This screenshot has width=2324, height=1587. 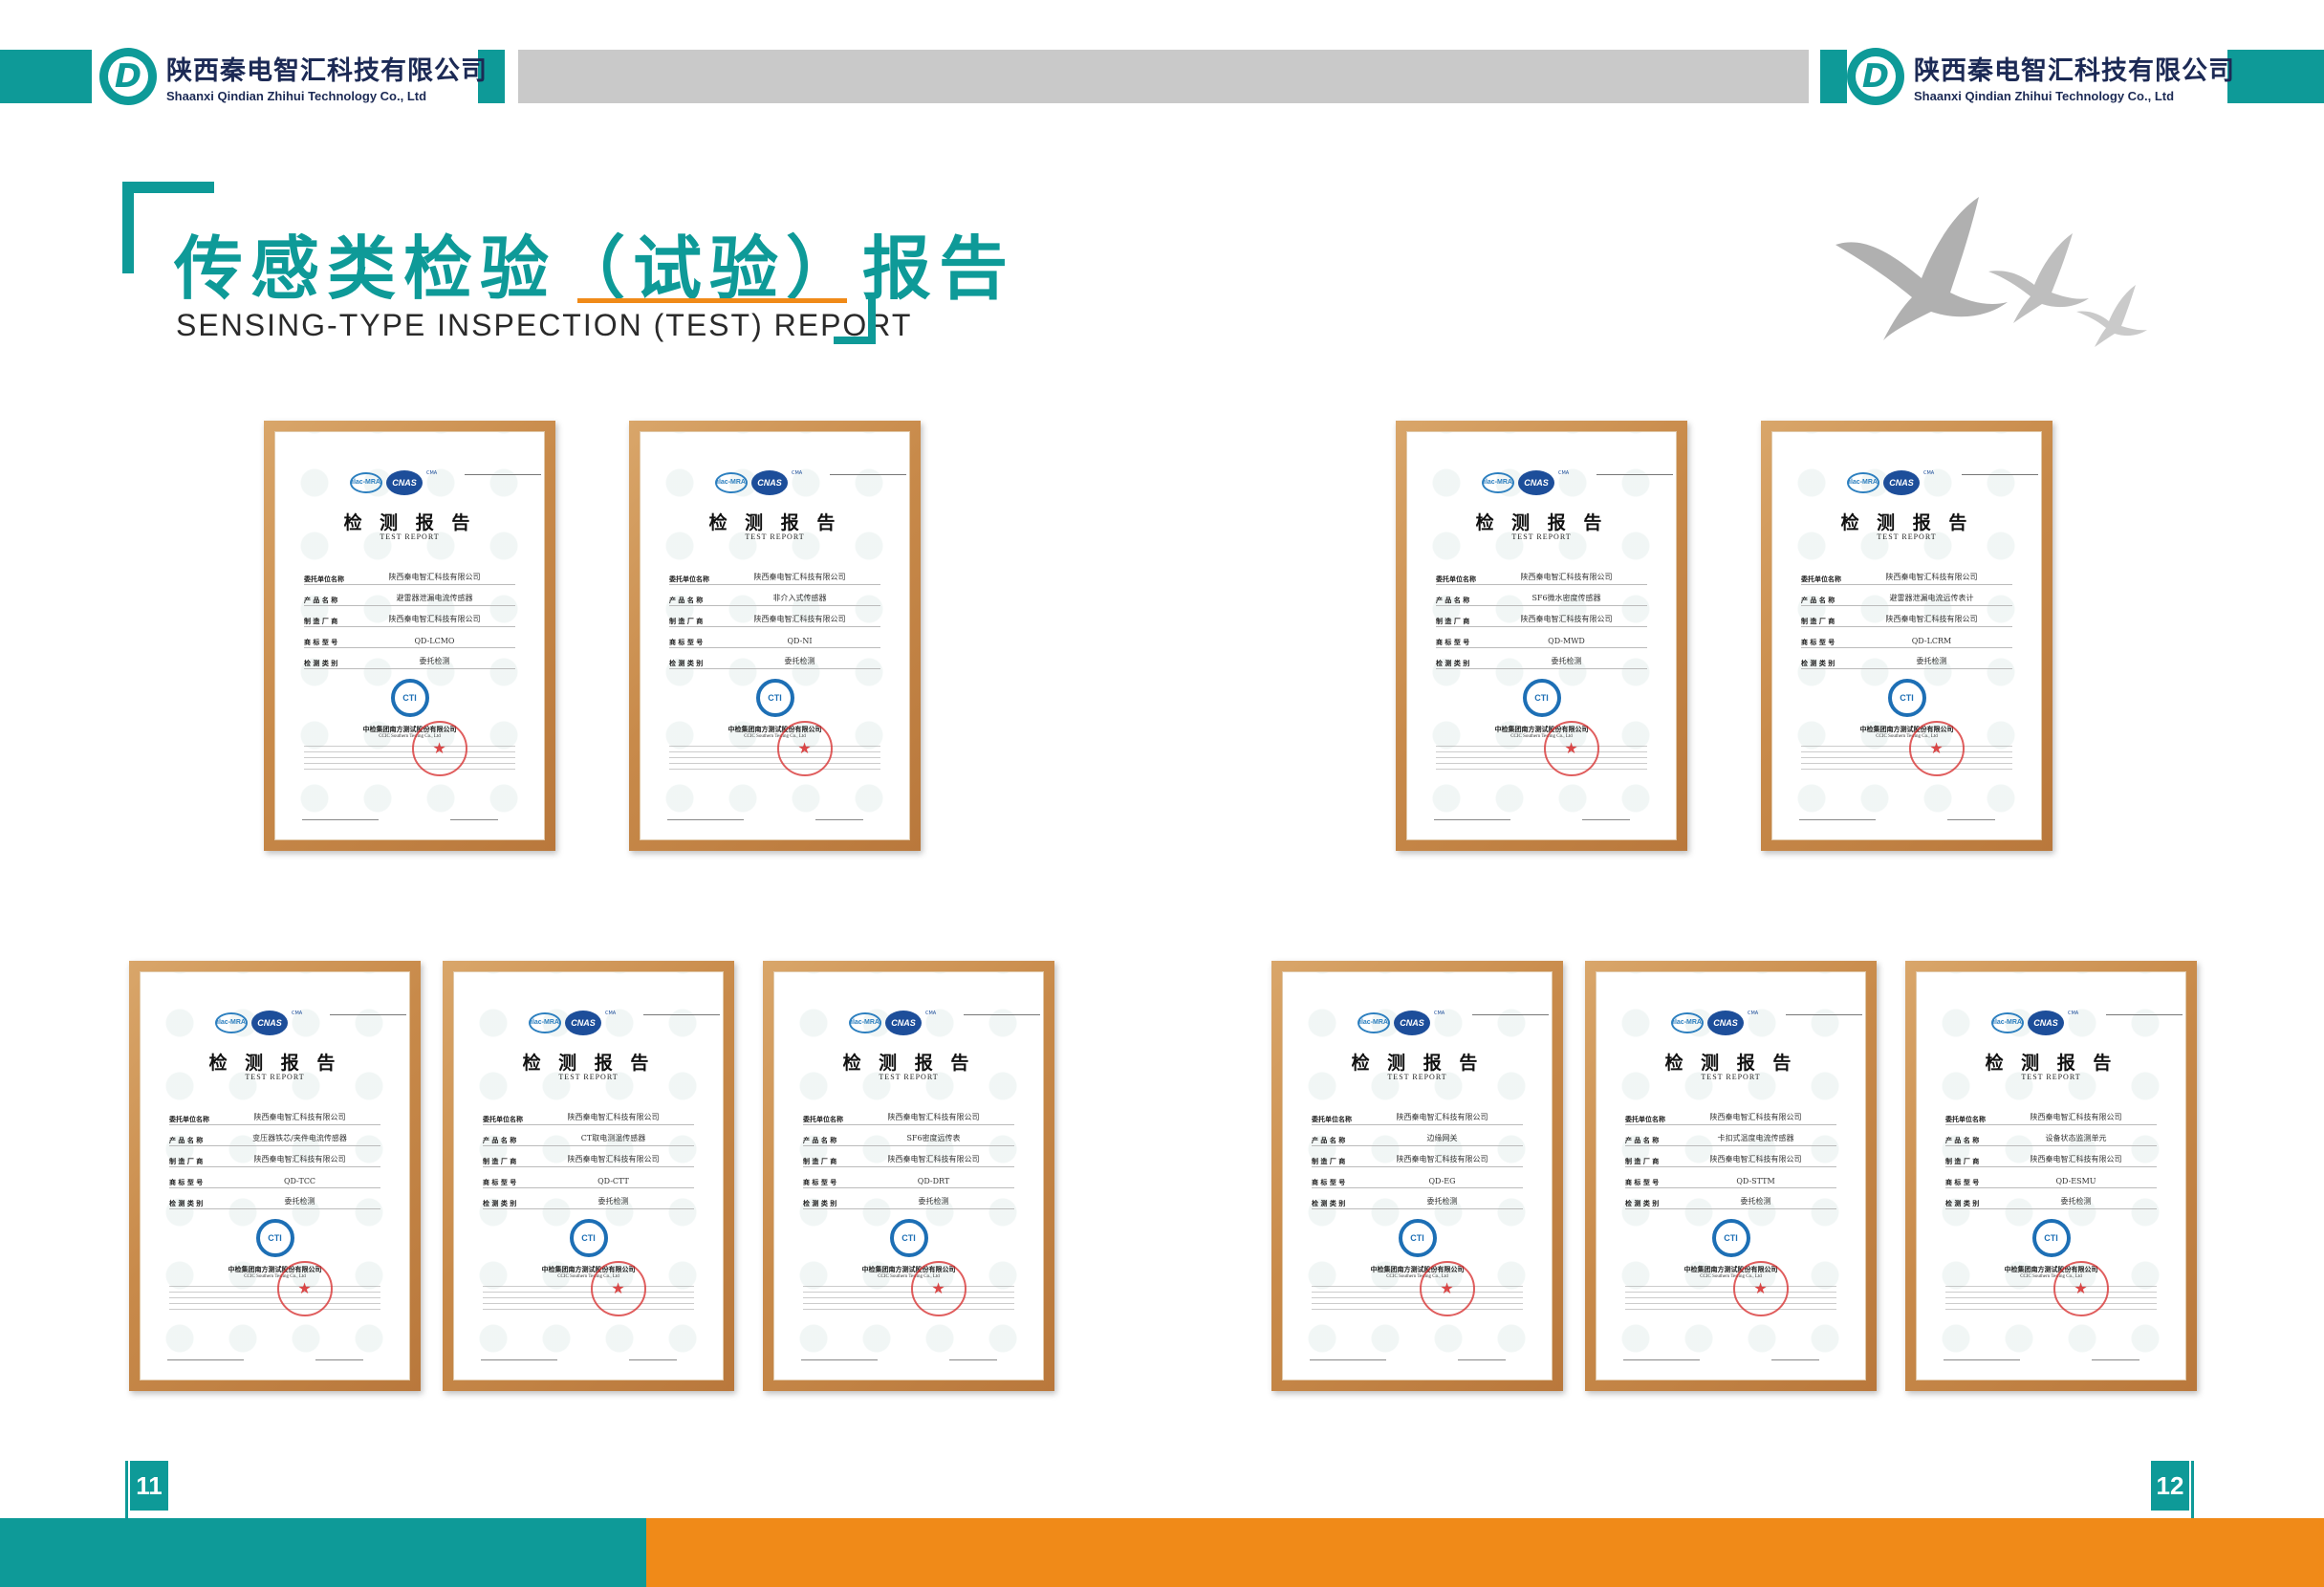 I want to click on field-model: 商 标 型 号 QD-ESMU, so click(x=2051, y=1178).